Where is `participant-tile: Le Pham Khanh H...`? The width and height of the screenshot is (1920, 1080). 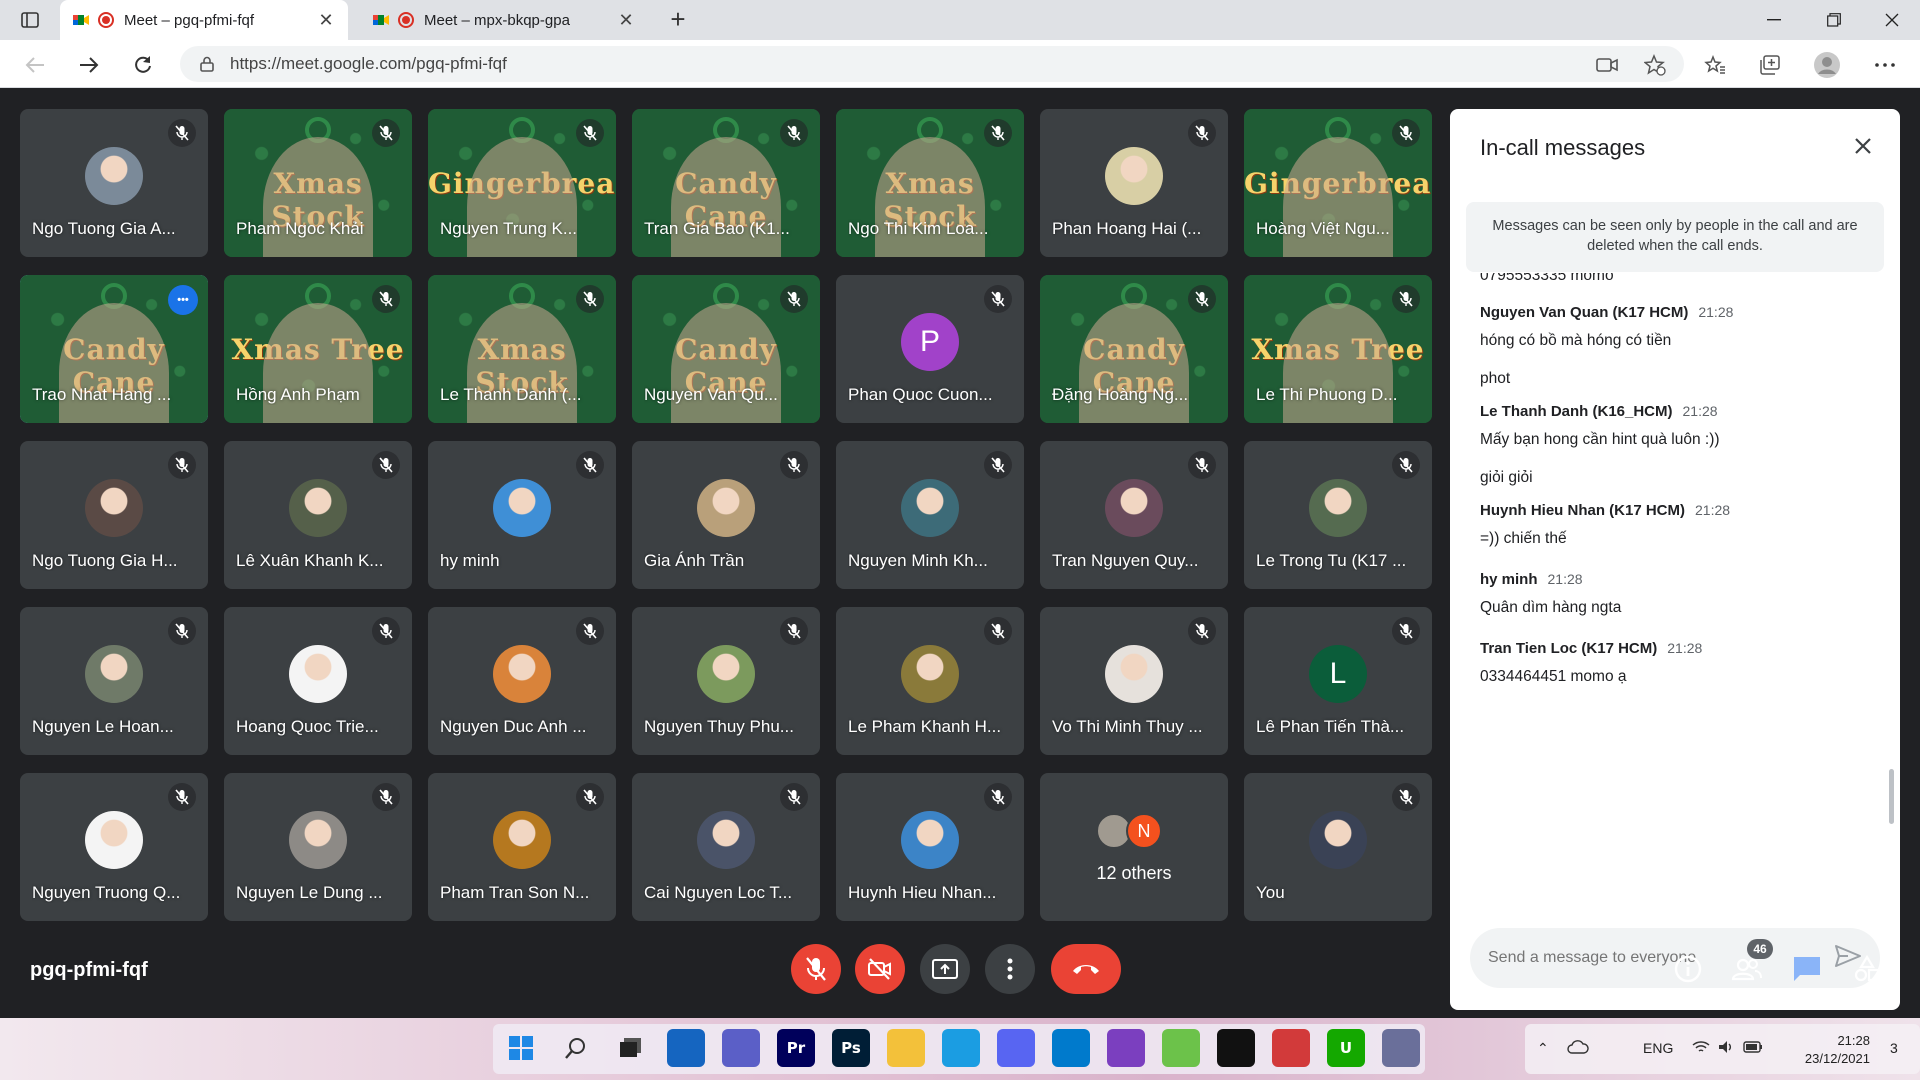 participant-tile: Le Pham Khanh H... is located at coordinates (930, 681).